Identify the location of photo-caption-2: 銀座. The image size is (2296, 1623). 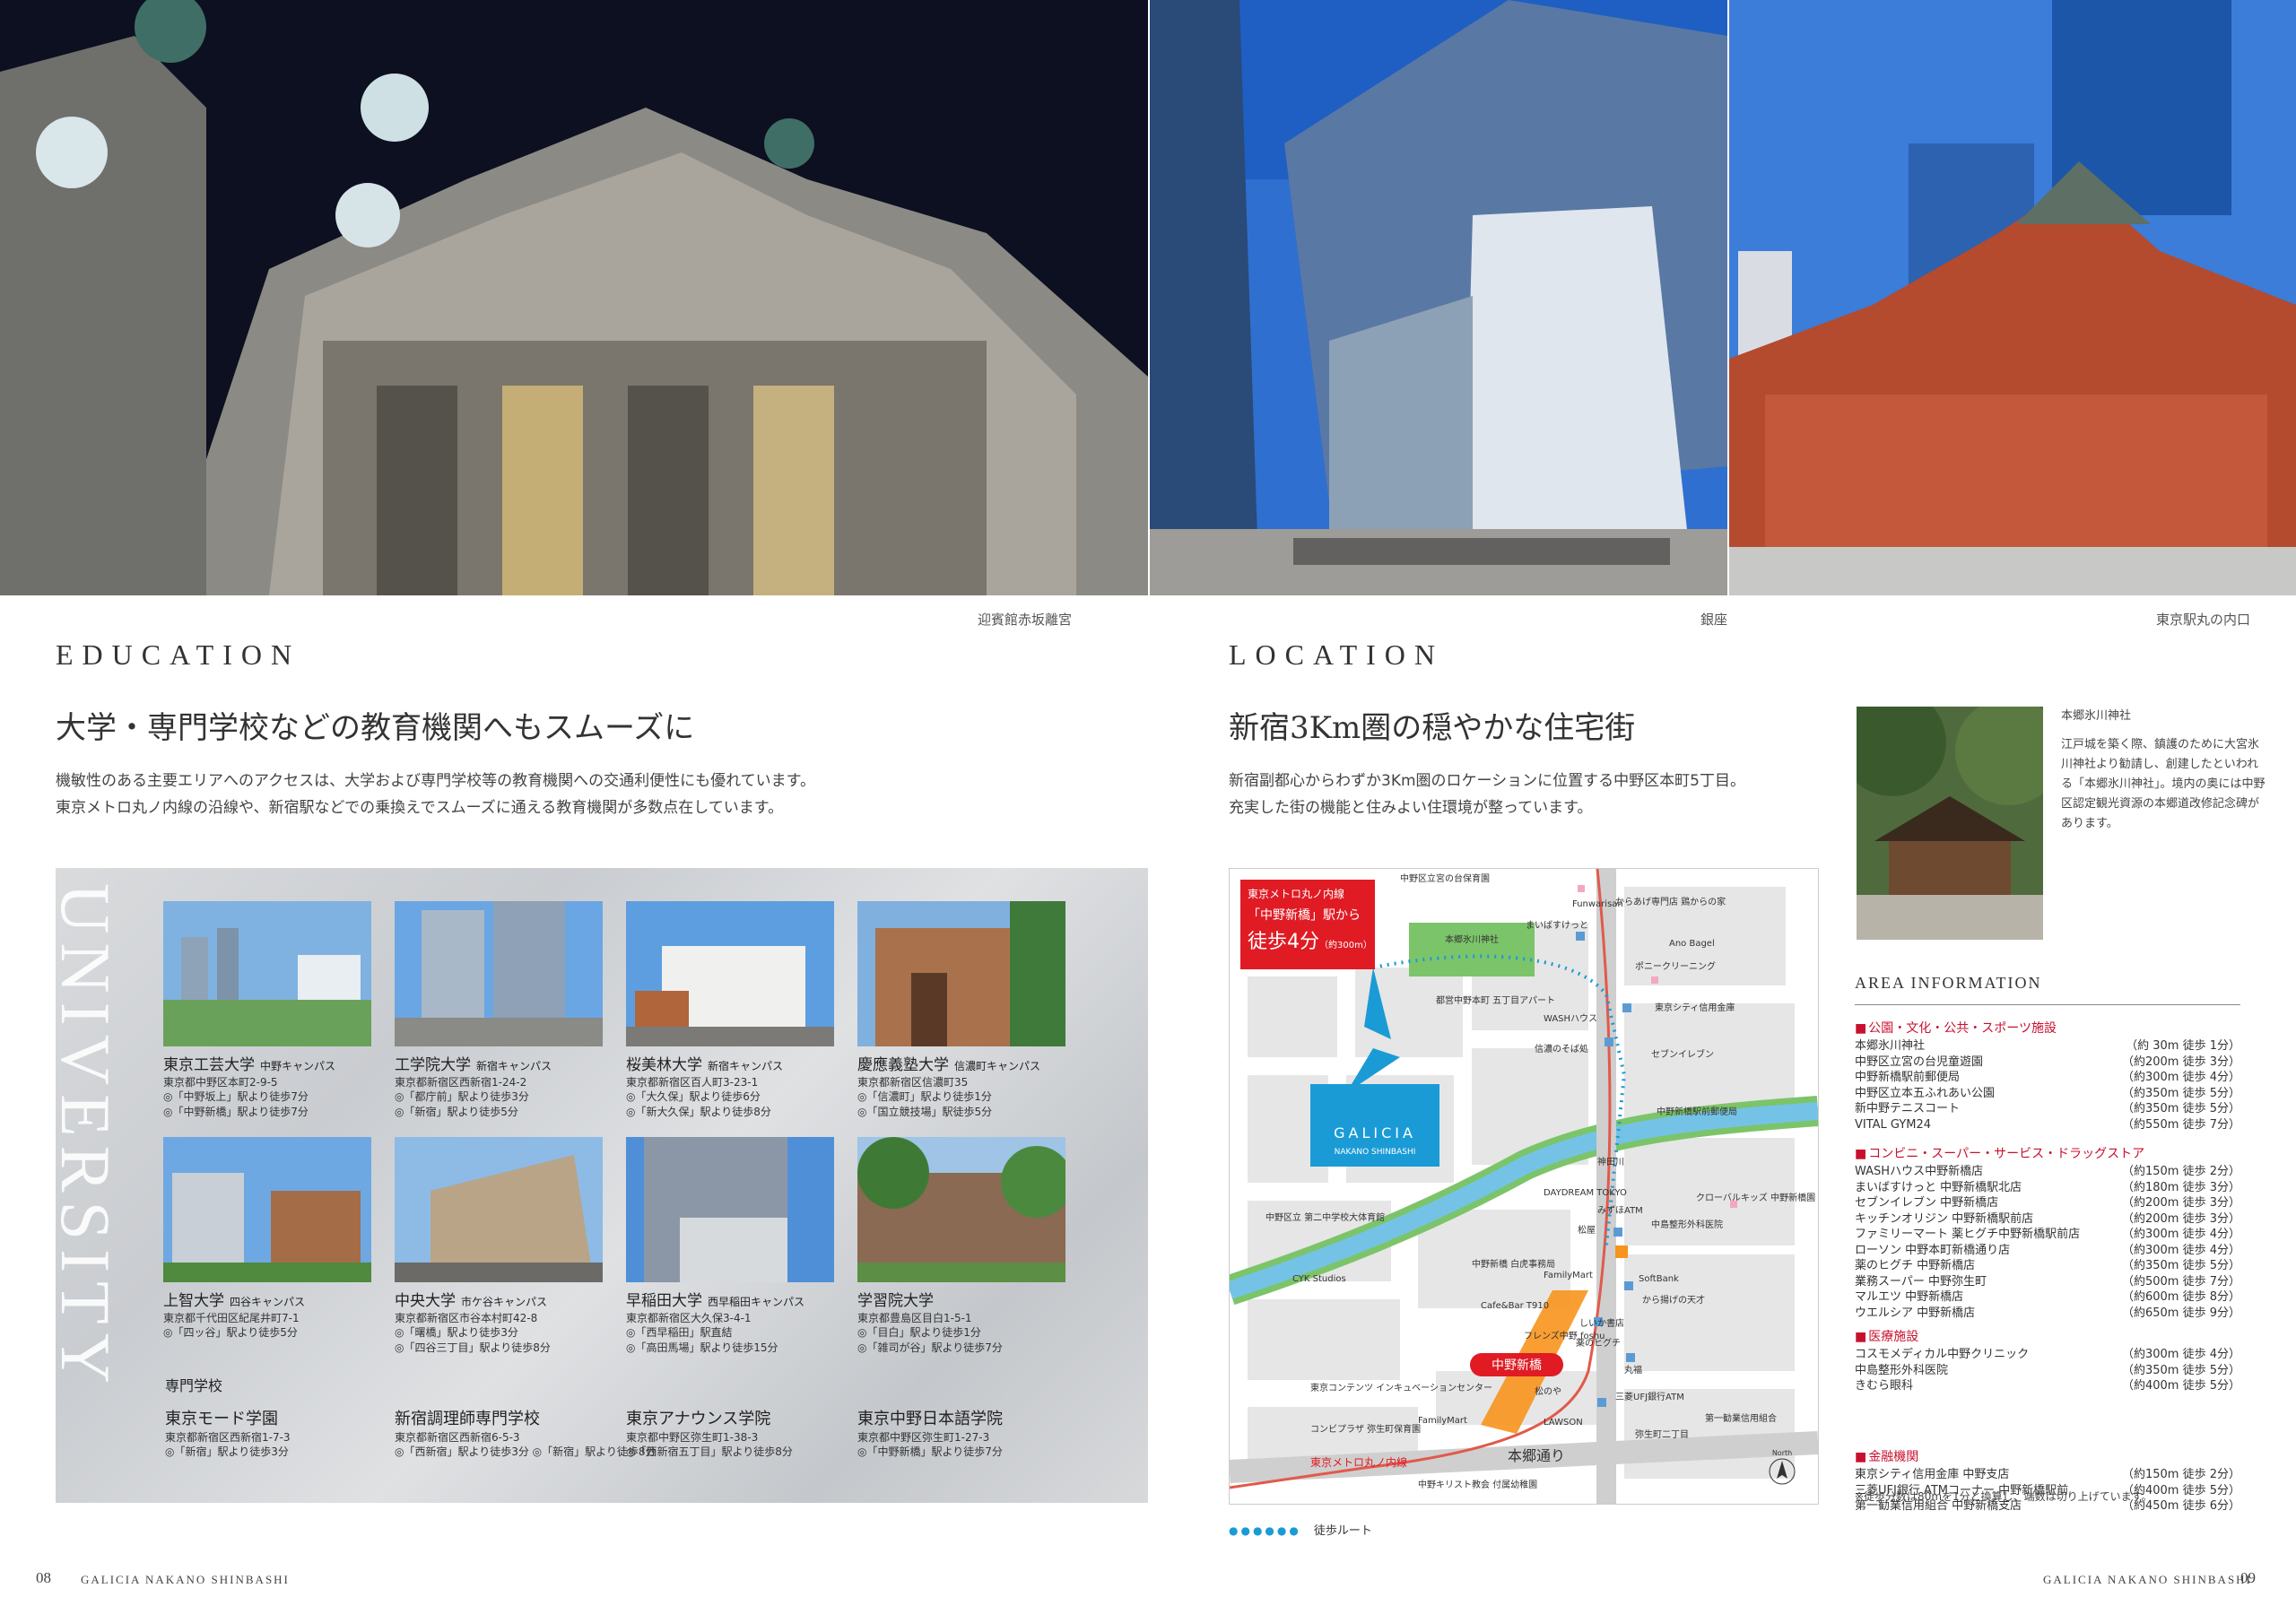
(1714, 620).